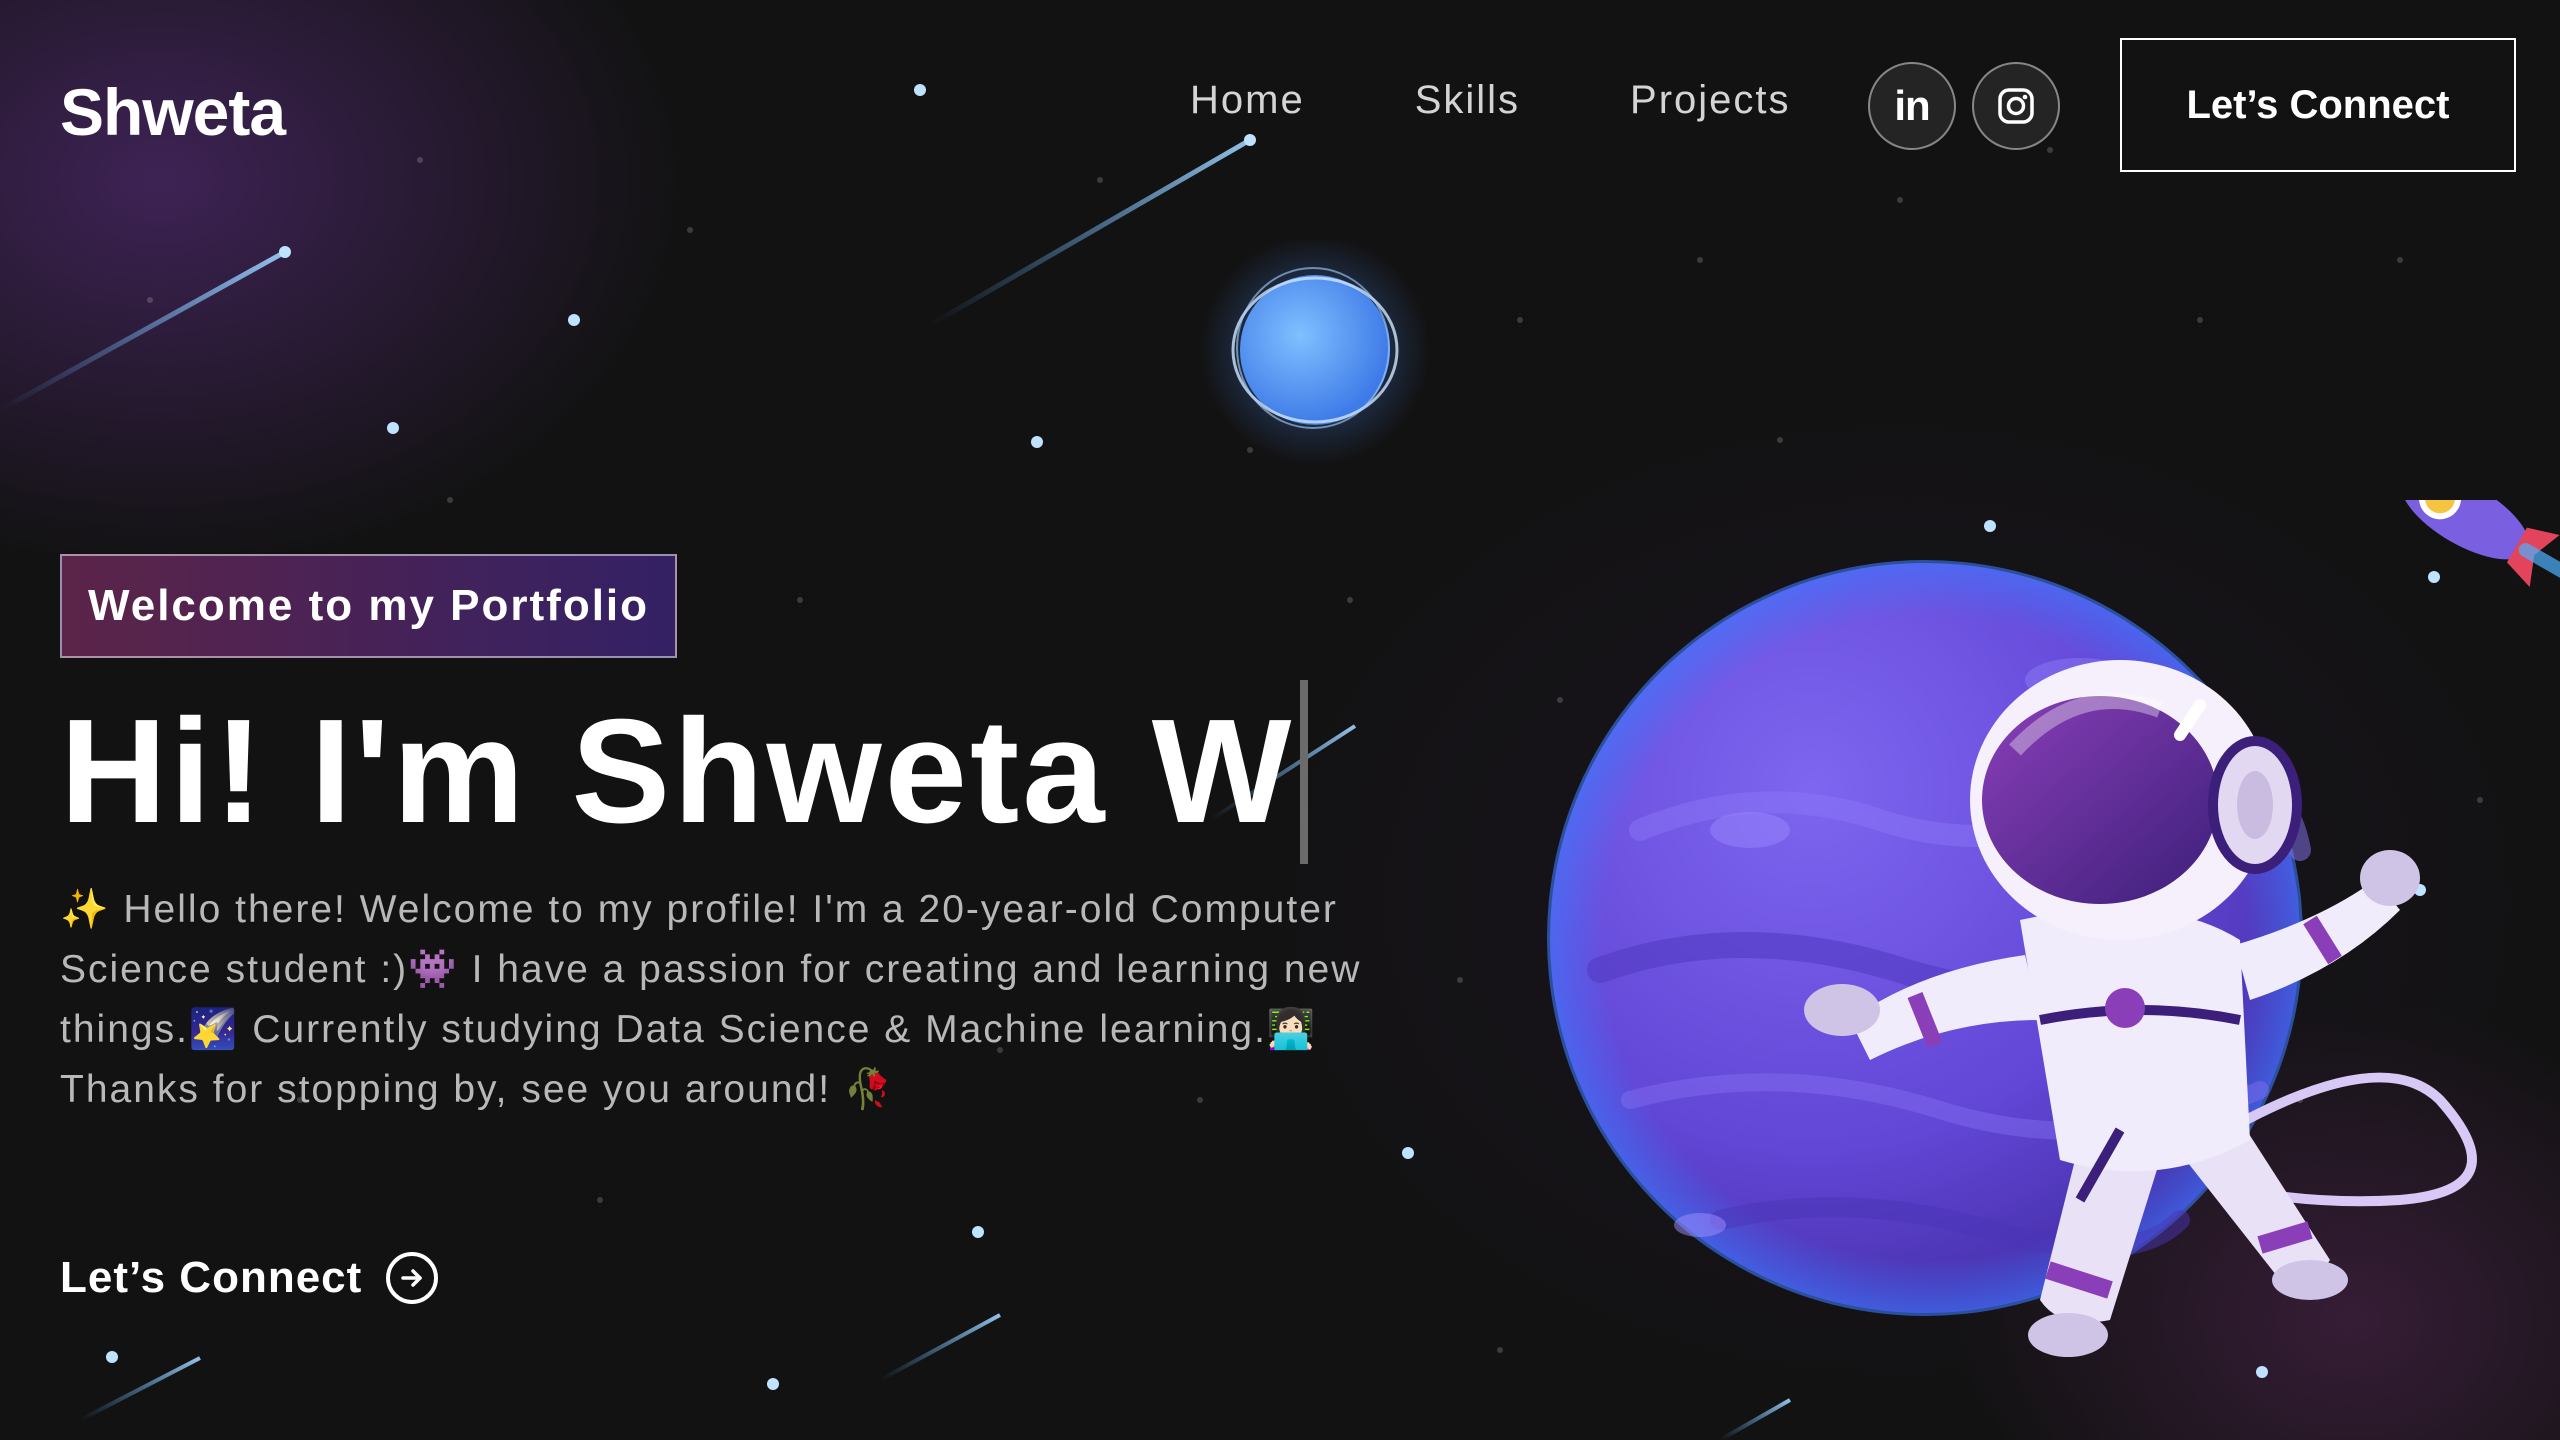  Describe the element at coordinates (2480, 546) in the screenshot. I see `rocket-icon` at that location.